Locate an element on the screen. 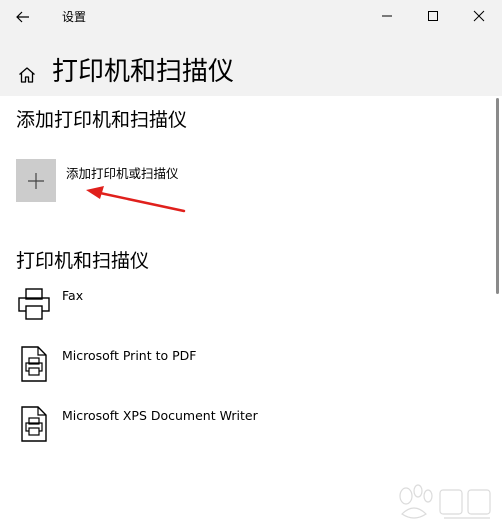  plus-icon is located at coordinates (36, 180).